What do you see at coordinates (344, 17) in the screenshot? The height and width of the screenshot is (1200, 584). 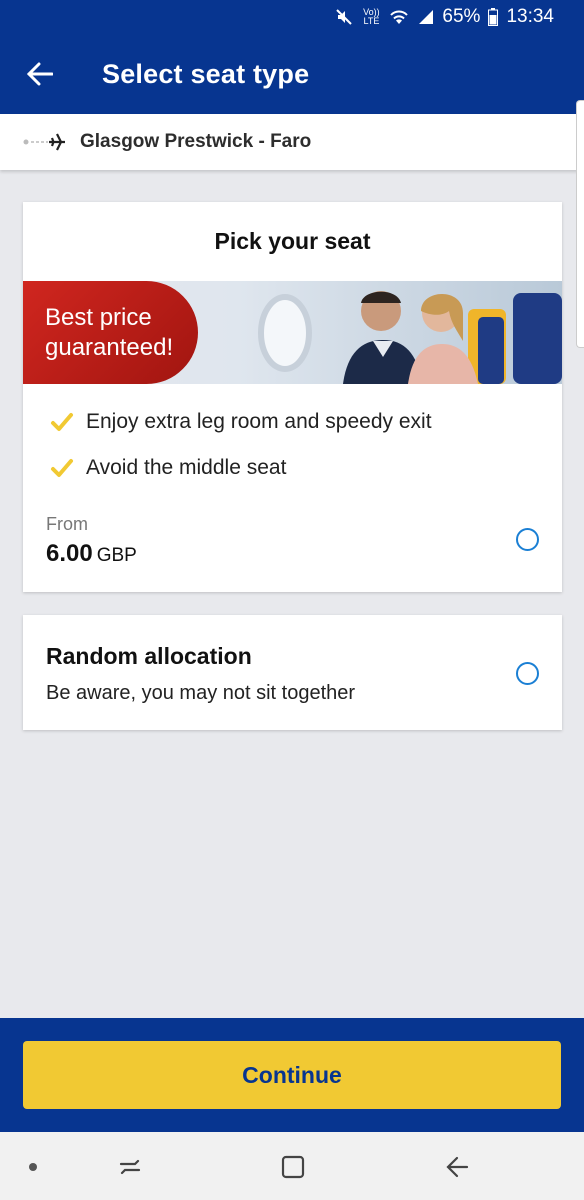 I see `mute-icon` at bounding box center [344, 17].